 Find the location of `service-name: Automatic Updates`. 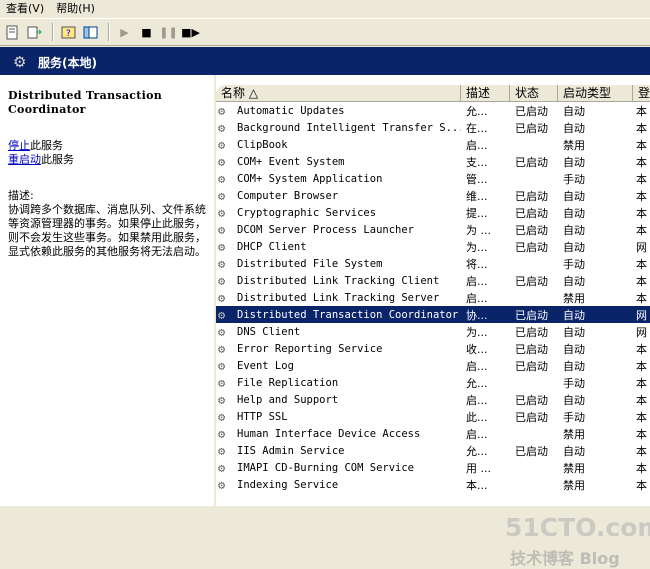

service-name: Automatic Updates is located at coordinates (291, 110).